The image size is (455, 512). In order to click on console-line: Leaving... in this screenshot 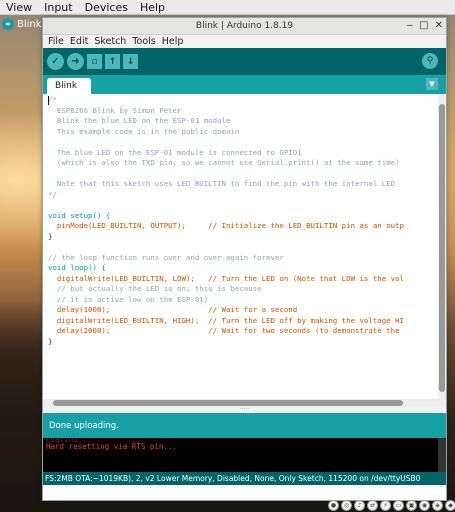, I will do `click(246, 440)`.